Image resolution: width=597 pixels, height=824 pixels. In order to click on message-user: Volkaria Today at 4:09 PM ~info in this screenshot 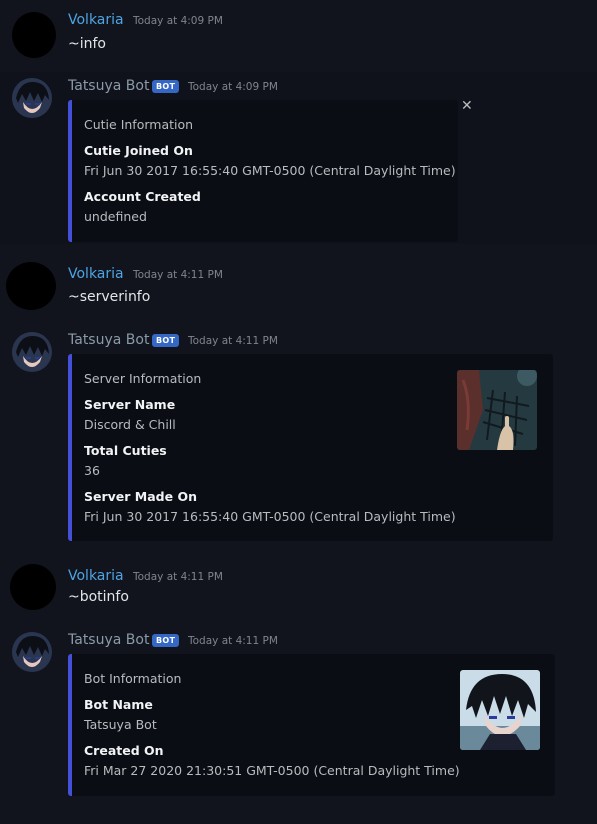, I will do `click(298, 35)`.